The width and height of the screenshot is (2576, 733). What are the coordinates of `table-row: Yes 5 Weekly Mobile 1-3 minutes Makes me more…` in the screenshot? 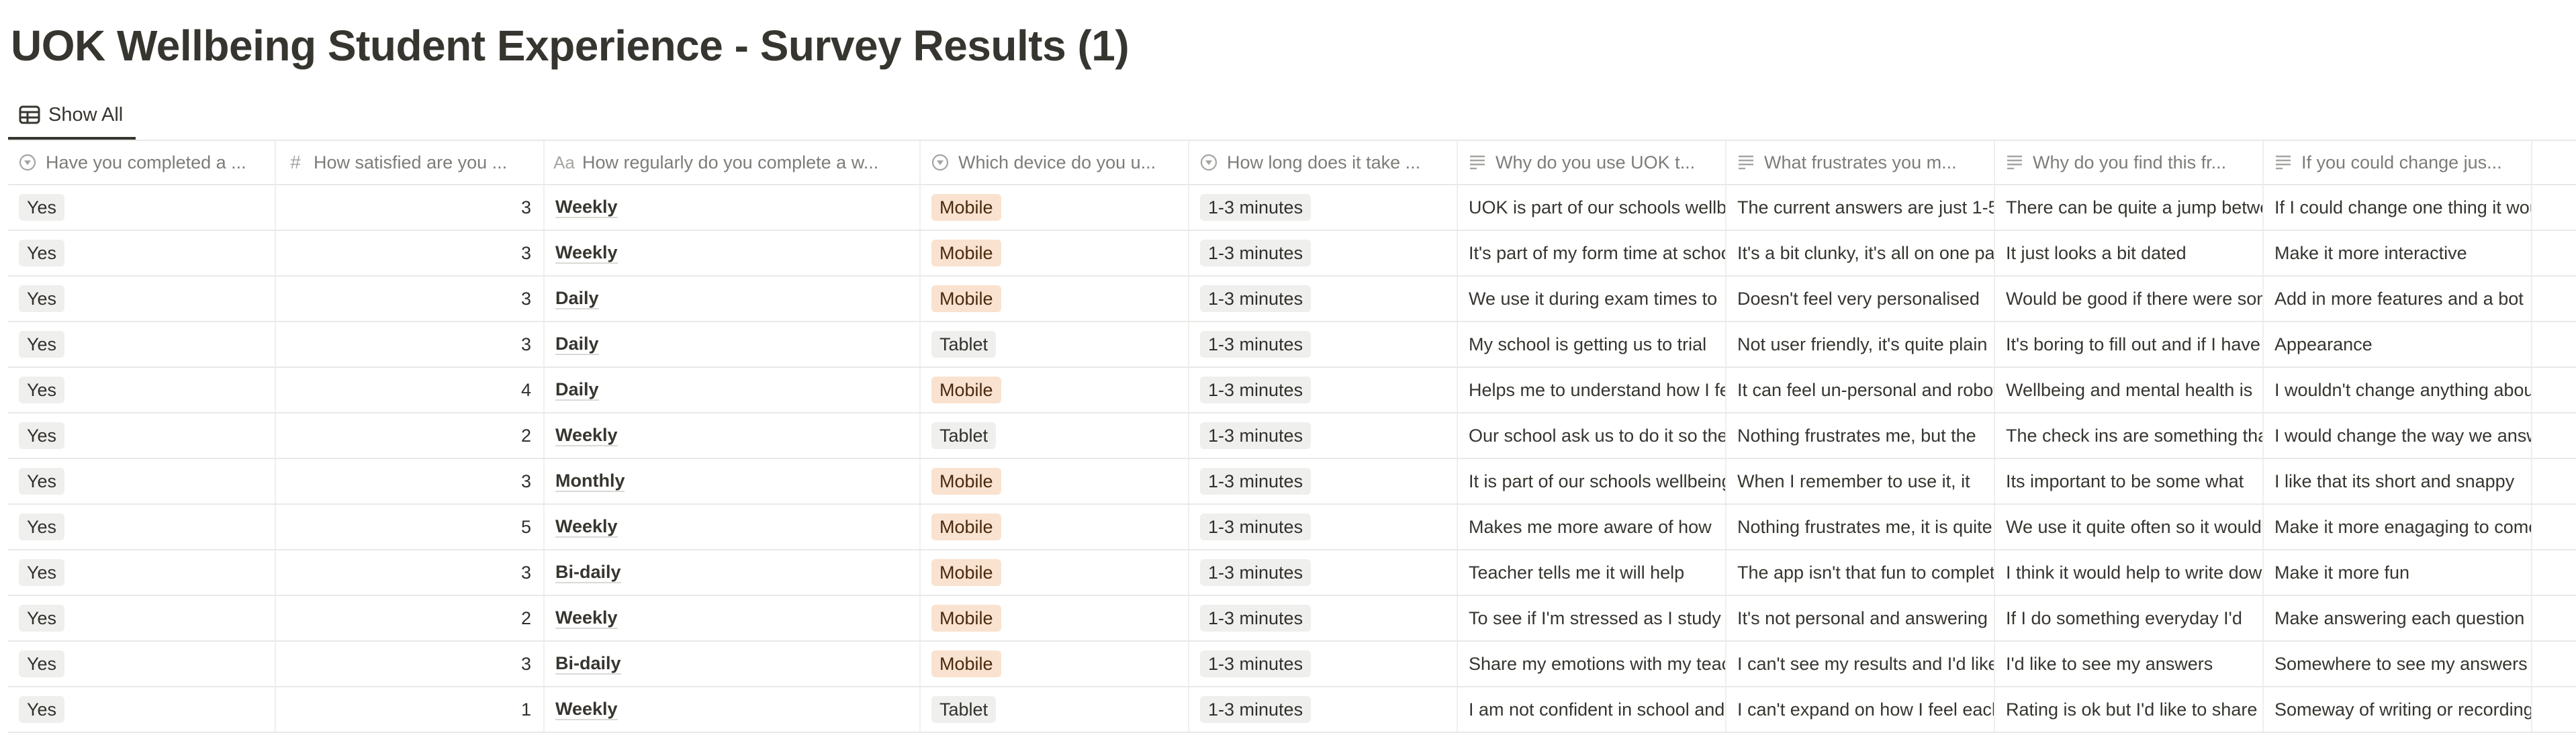 It's located at (1292, 527).